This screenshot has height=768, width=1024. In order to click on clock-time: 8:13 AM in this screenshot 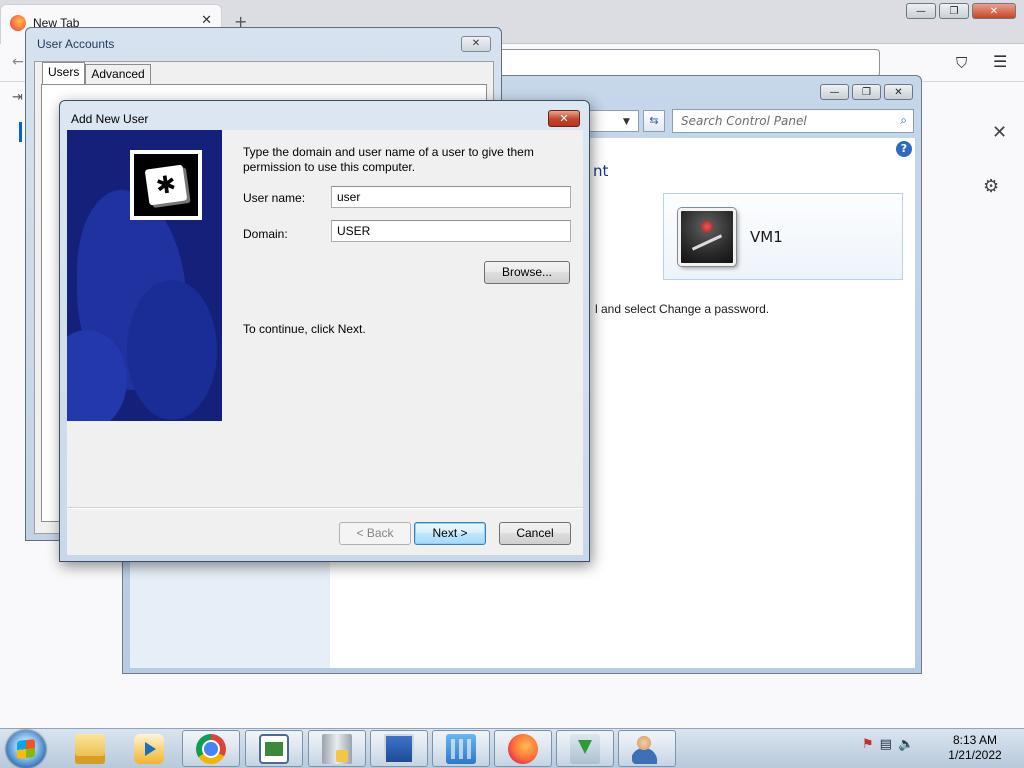, I will do `click(975, 740)`.